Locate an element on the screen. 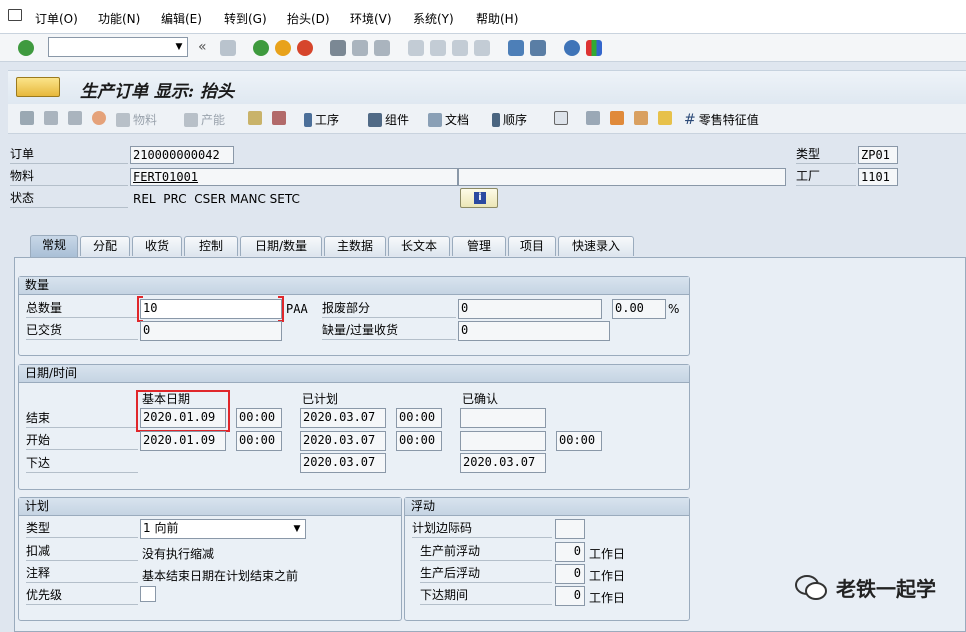 This screenshot has height=632, width=966. priority-field is located at coordinates (148, 594).